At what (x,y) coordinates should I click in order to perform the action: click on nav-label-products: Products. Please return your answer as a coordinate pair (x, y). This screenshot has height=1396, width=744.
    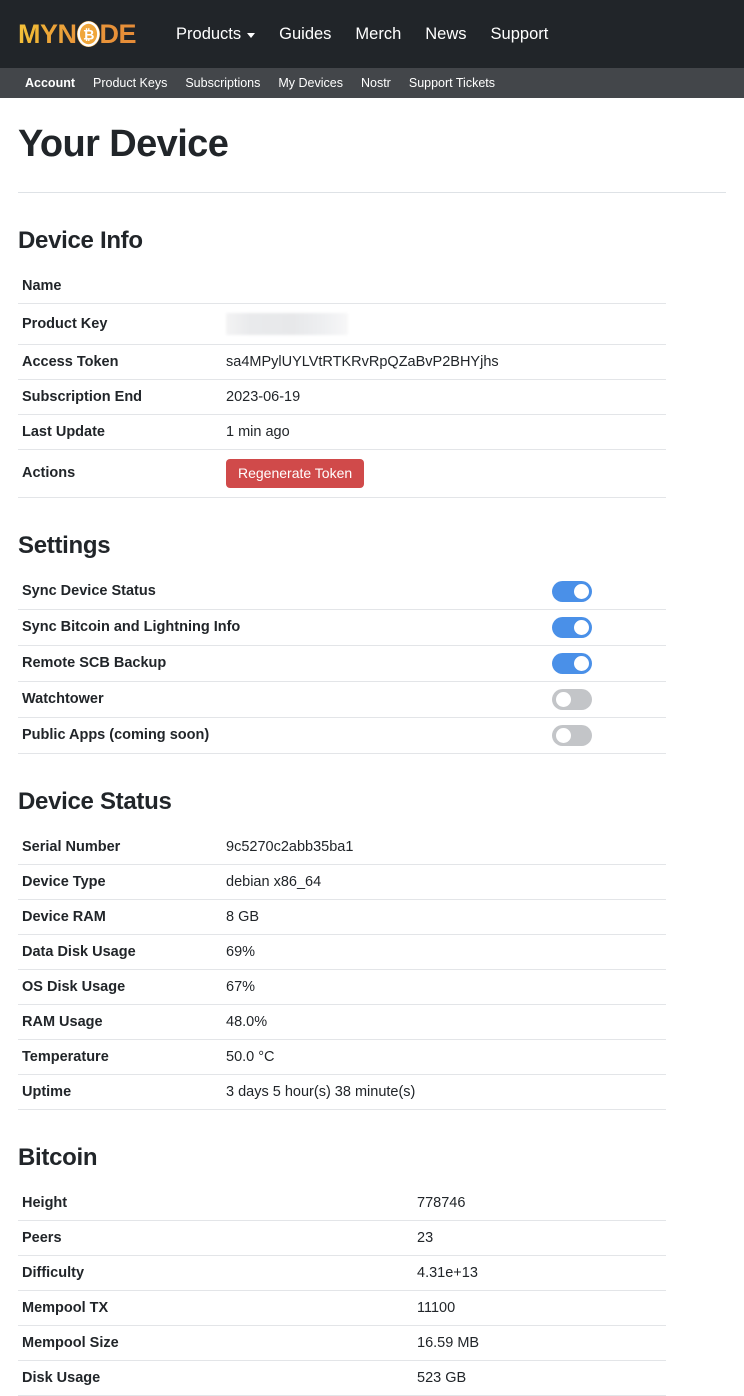
    Looking at the image, I should click on (209, 33).